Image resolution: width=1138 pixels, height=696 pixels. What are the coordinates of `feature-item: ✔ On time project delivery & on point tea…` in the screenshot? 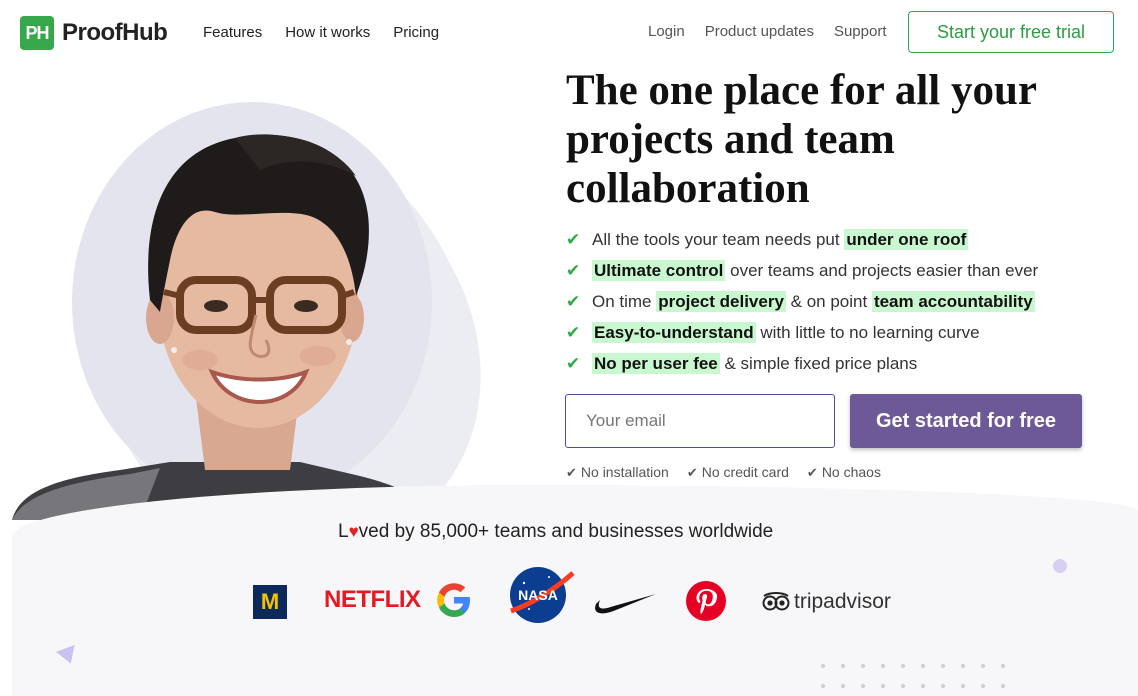 It's located at (802, 301).